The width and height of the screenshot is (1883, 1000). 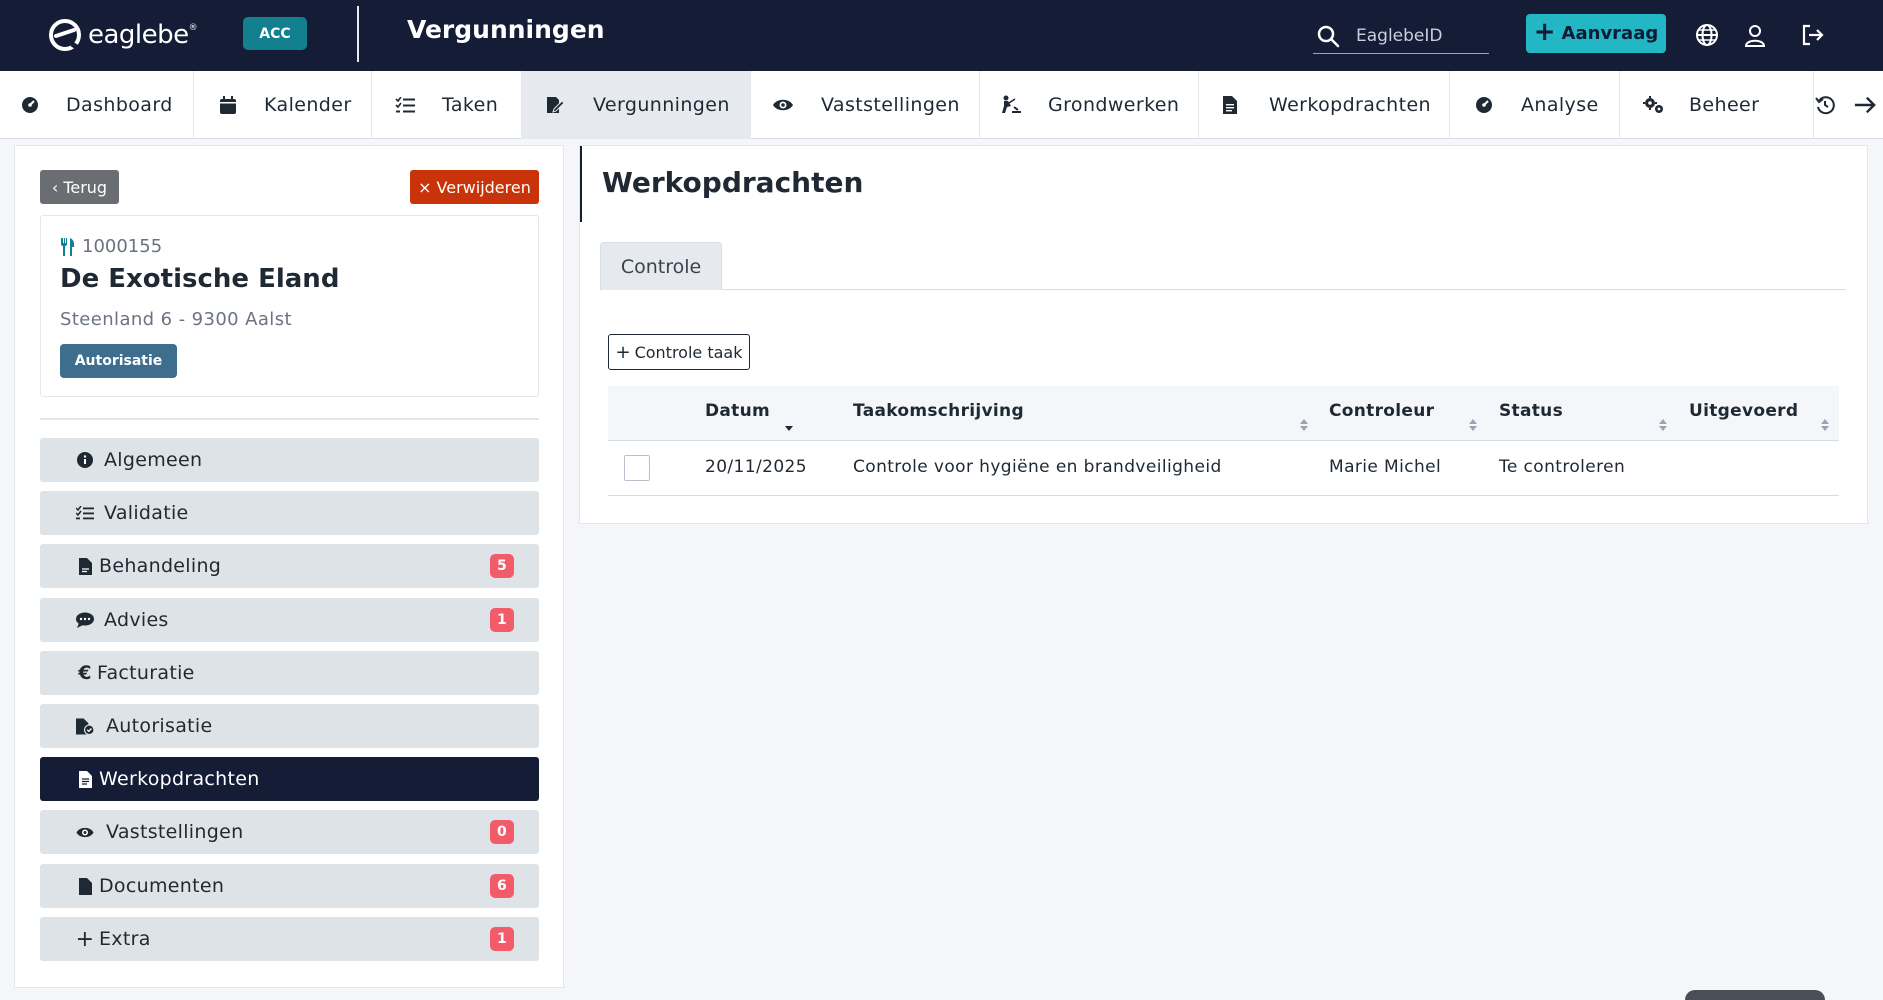 I want to click on digging-icon, so click(x=1011, y=105).